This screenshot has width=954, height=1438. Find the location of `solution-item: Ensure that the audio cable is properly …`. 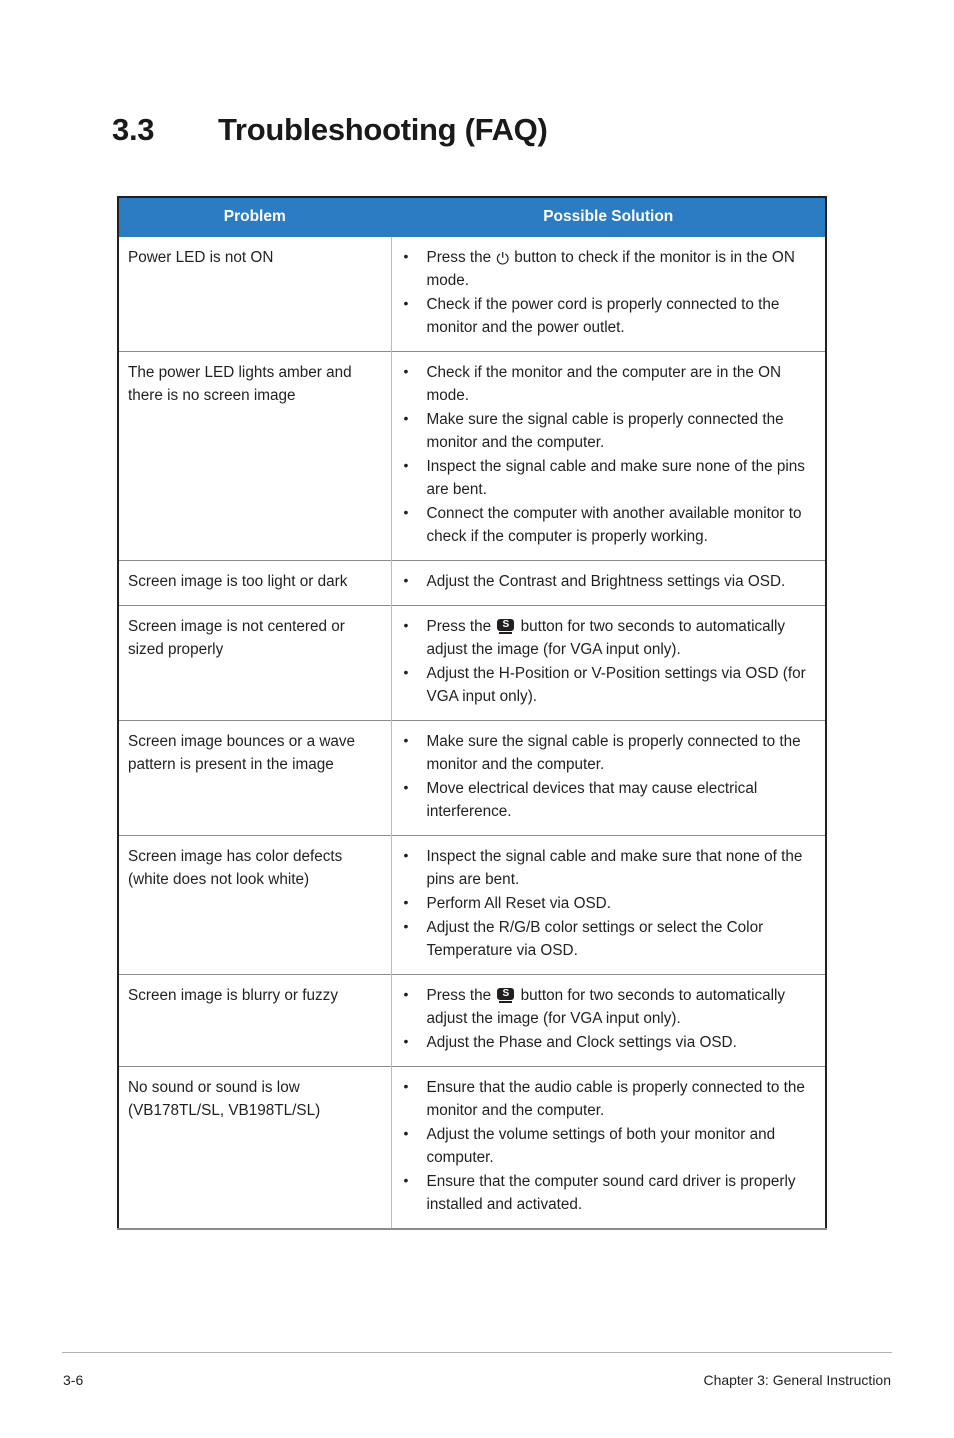

solution-item: Ensure that the audio cable is properly … is located at coordinates (610, 1098).